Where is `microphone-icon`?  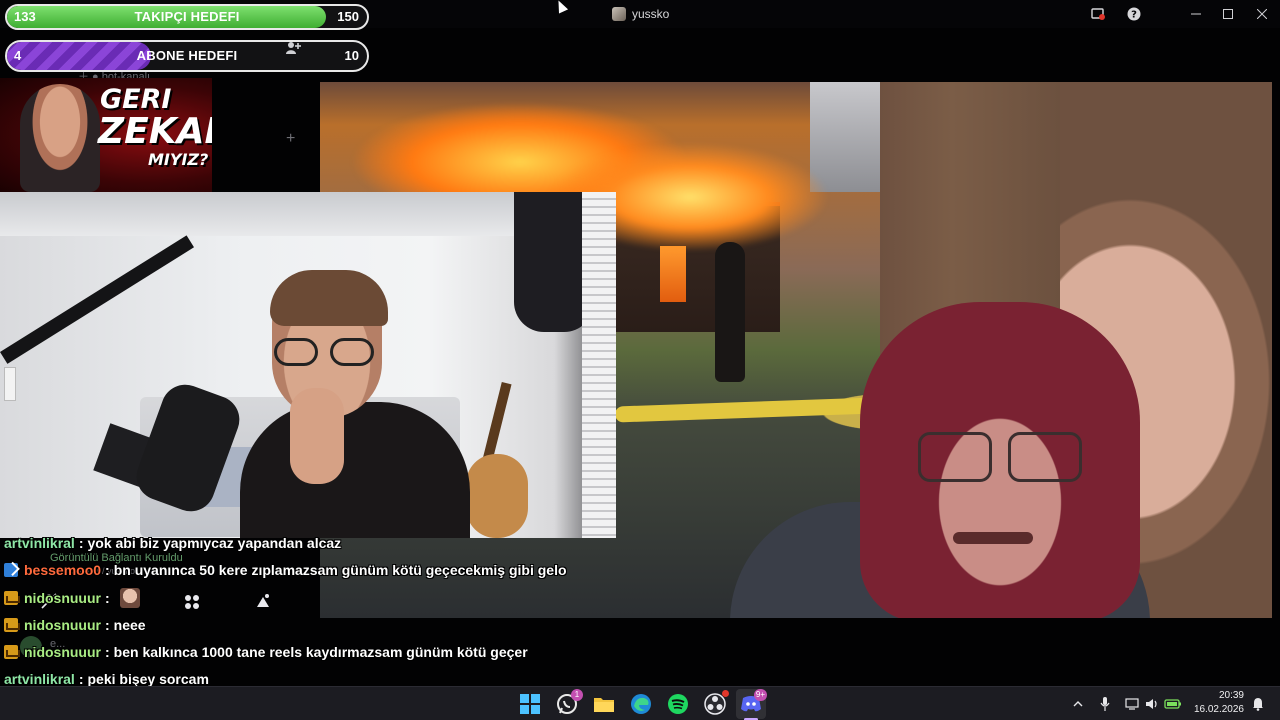
microphone-icon is located at coordinates (1105, 703).